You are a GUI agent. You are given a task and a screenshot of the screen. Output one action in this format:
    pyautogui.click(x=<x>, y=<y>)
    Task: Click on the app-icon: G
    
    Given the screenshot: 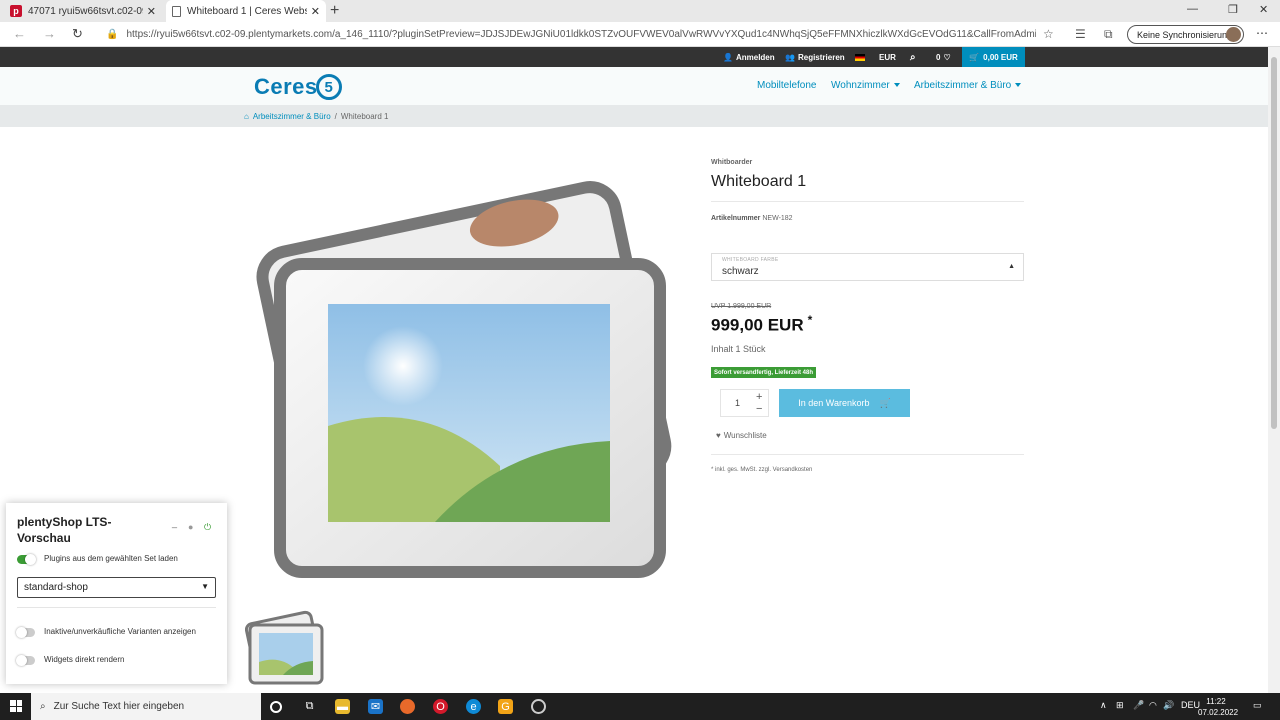 What is the action you would take?
    pyautogui.click(x=505, y=706)
    